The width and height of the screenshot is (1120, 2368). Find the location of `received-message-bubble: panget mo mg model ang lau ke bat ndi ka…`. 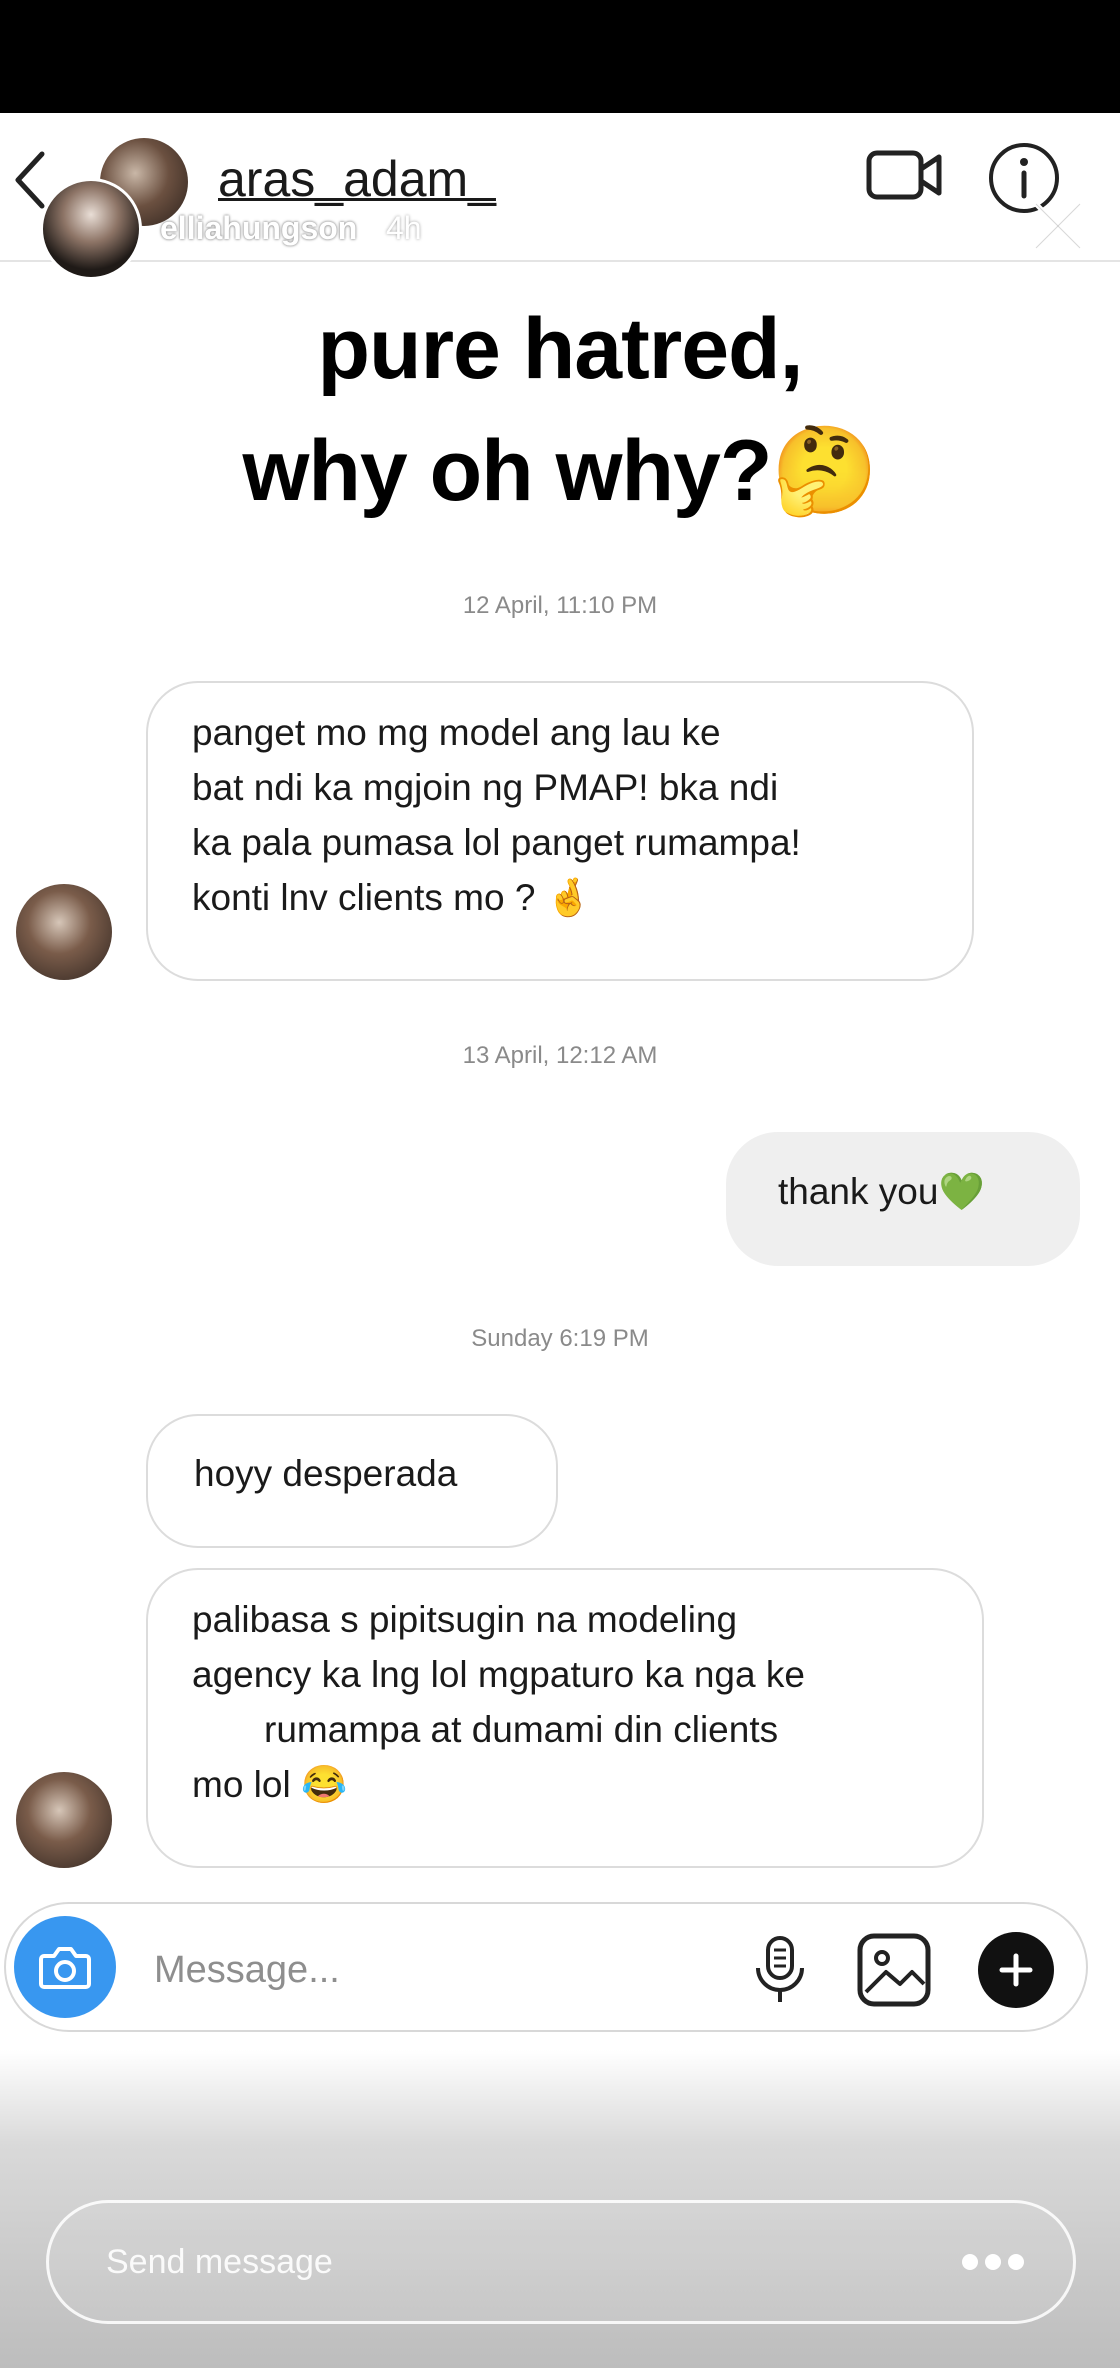

received-message-bubble: panget mo mg model ang lau ke bat ndi ka… is located at coordinates (560, 831).